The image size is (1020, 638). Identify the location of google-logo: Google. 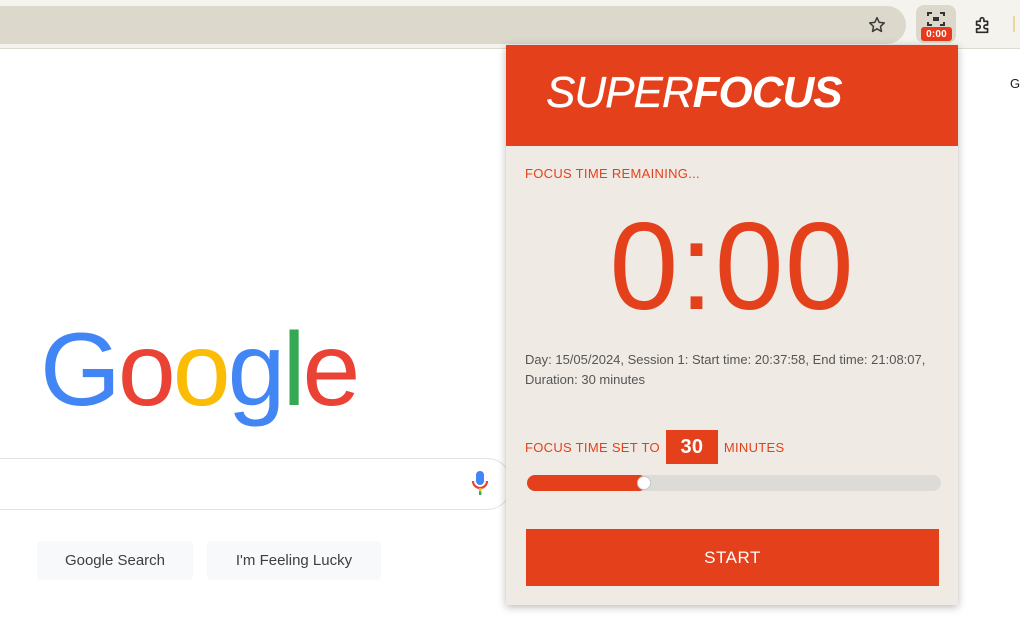
(200, 370).